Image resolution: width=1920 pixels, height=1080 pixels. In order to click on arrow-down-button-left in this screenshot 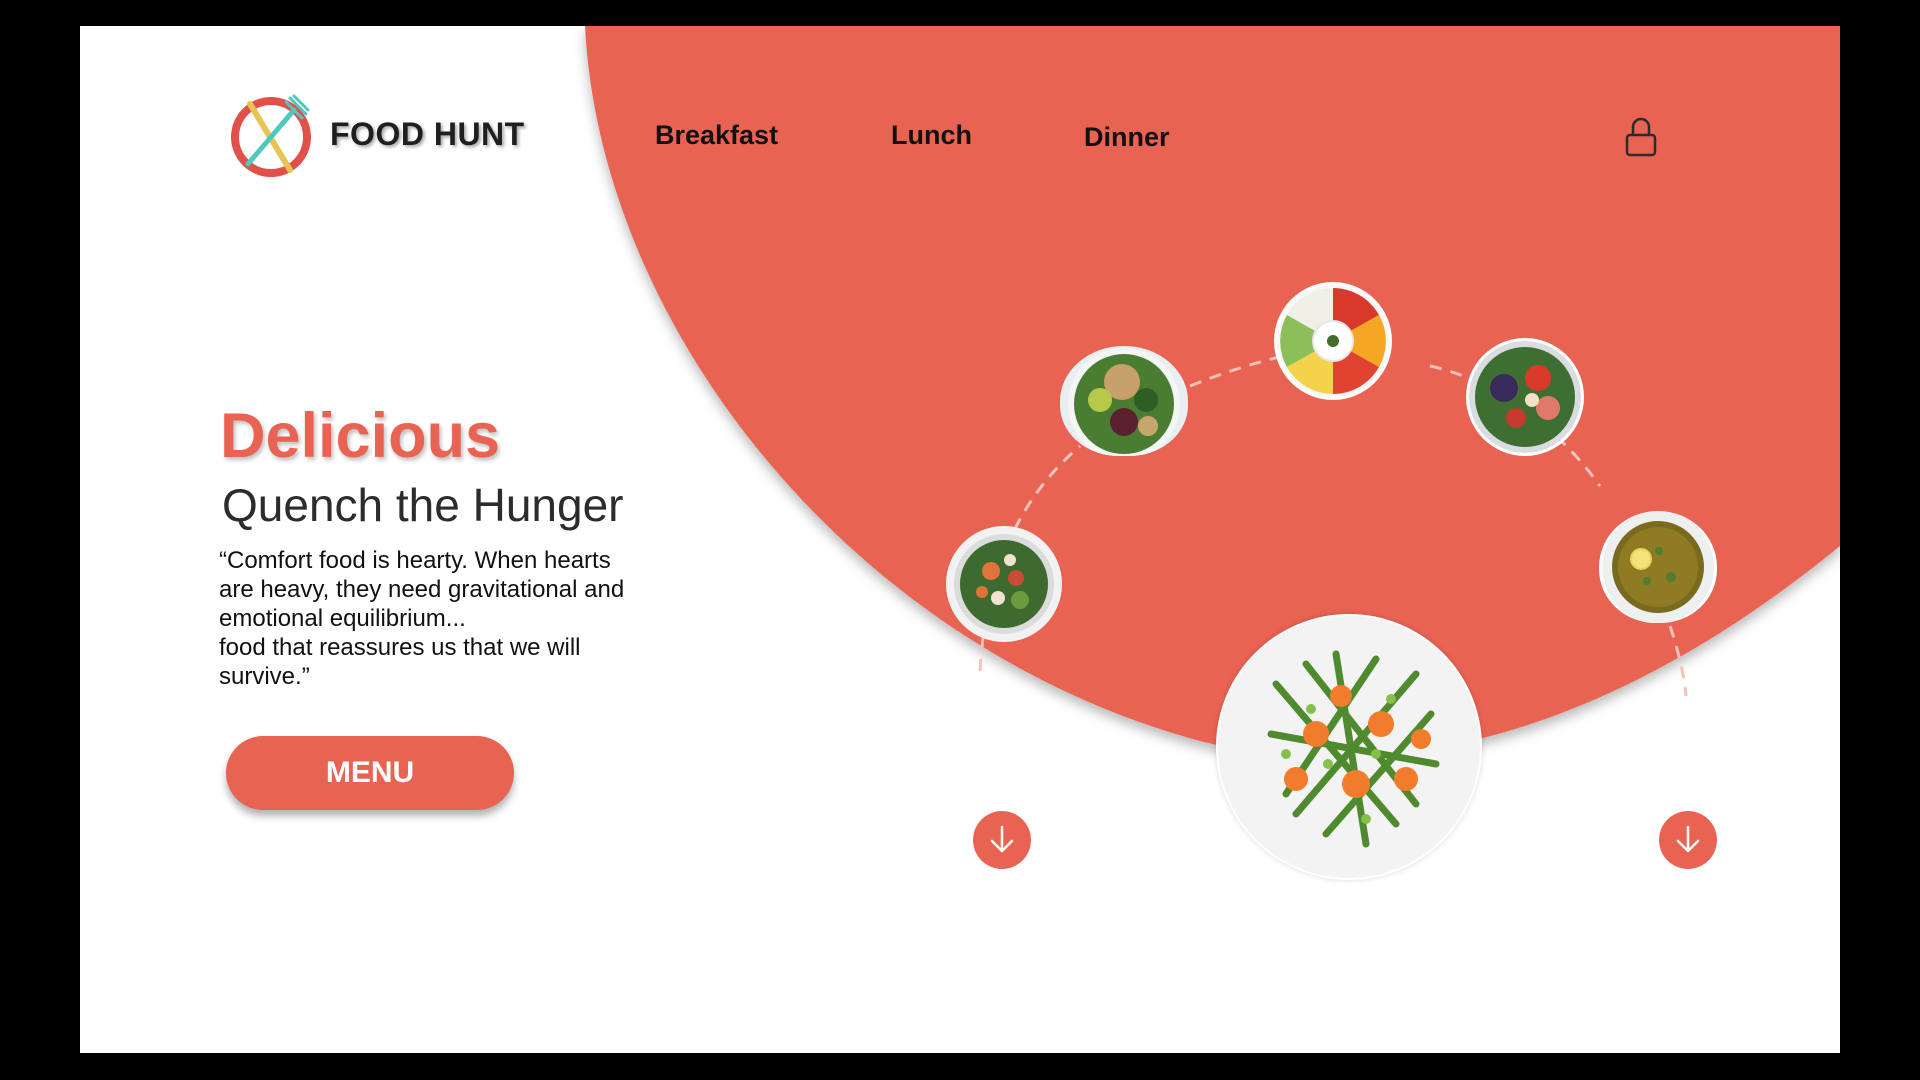, I will do `click(1002, 840)`.